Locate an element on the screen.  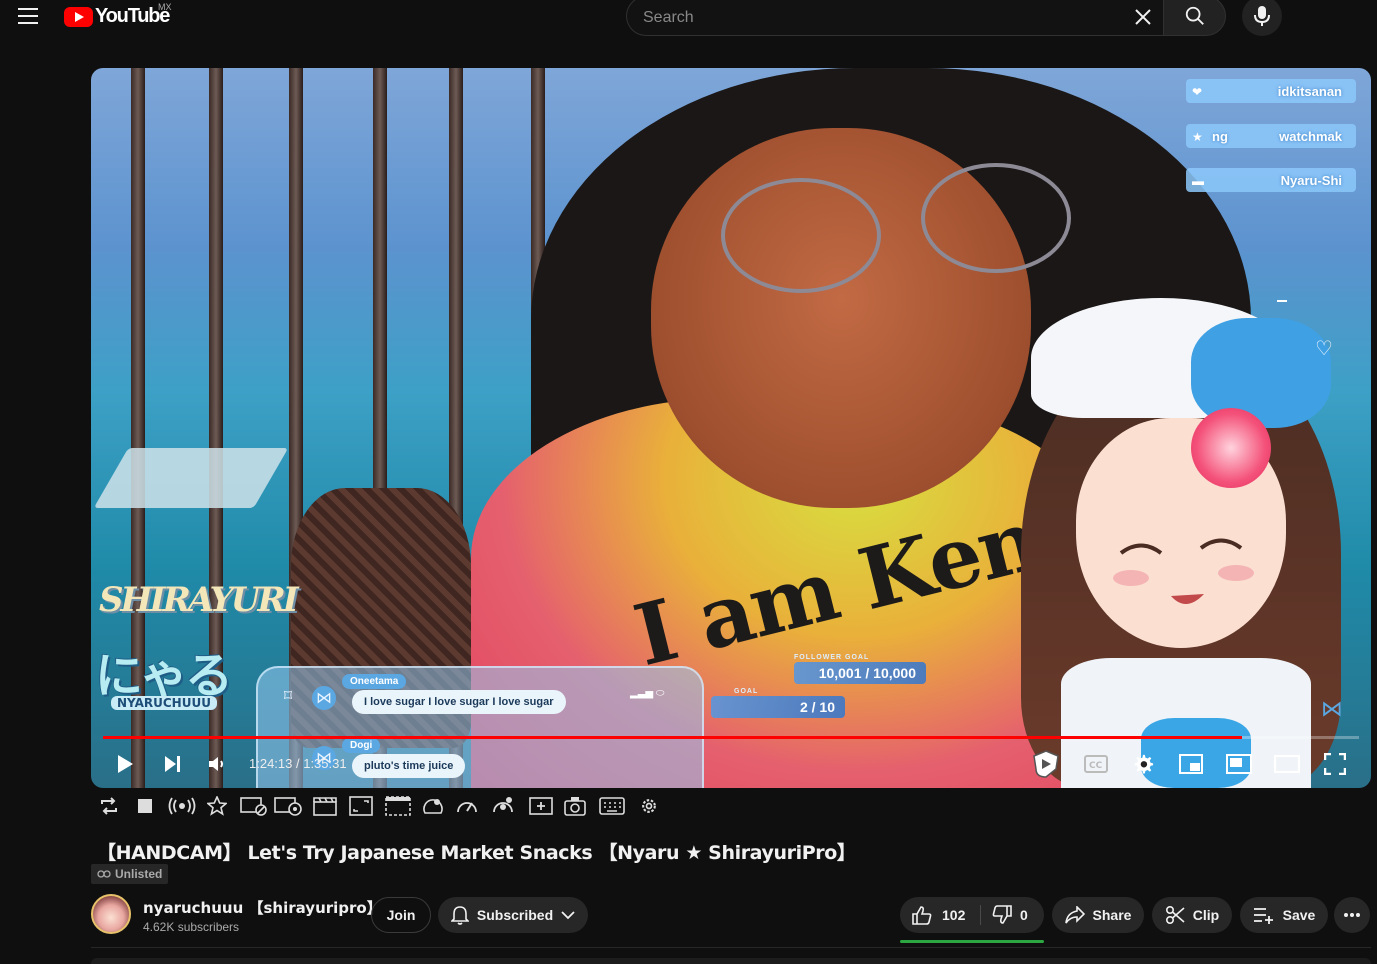
thumbs-up-icon is located at coordinates (922, 915).